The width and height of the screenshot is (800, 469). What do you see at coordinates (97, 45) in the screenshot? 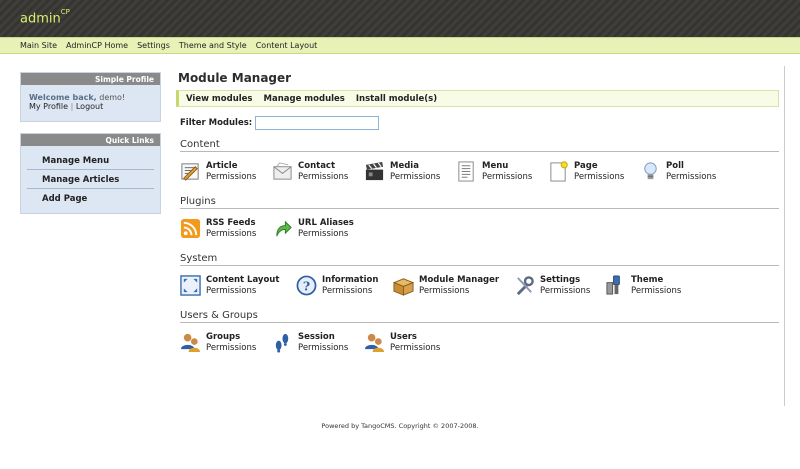
I see `nav-admincp-home: AdminCP Home` at bounding box center [97, 45].